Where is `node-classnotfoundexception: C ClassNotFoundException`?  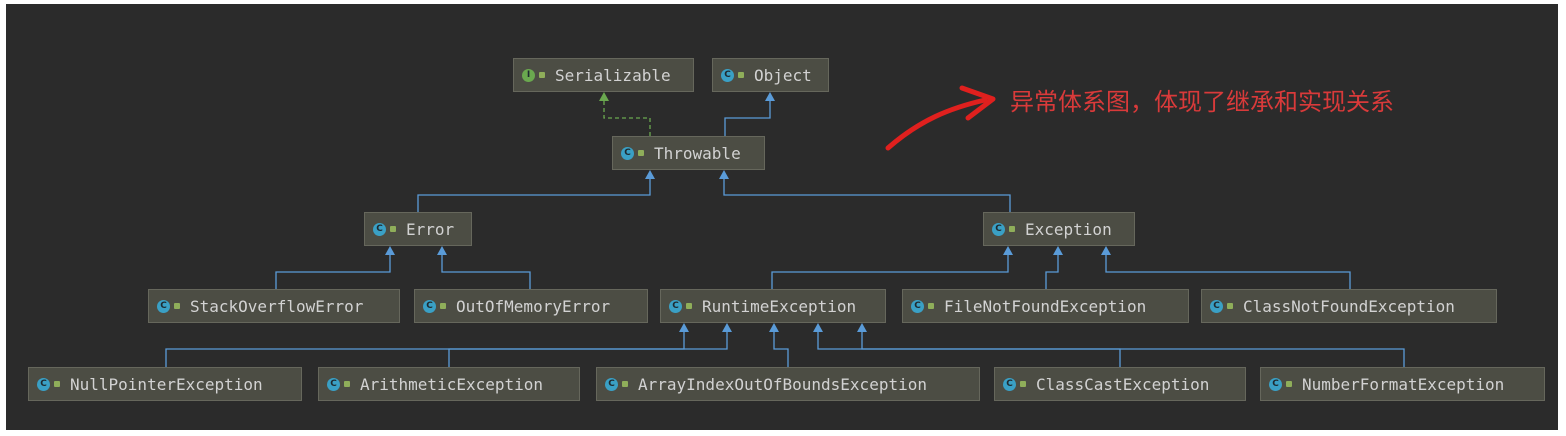
node-classnotfoundexception: C ClassNotFoundException is located at coordinates (1349, 306).